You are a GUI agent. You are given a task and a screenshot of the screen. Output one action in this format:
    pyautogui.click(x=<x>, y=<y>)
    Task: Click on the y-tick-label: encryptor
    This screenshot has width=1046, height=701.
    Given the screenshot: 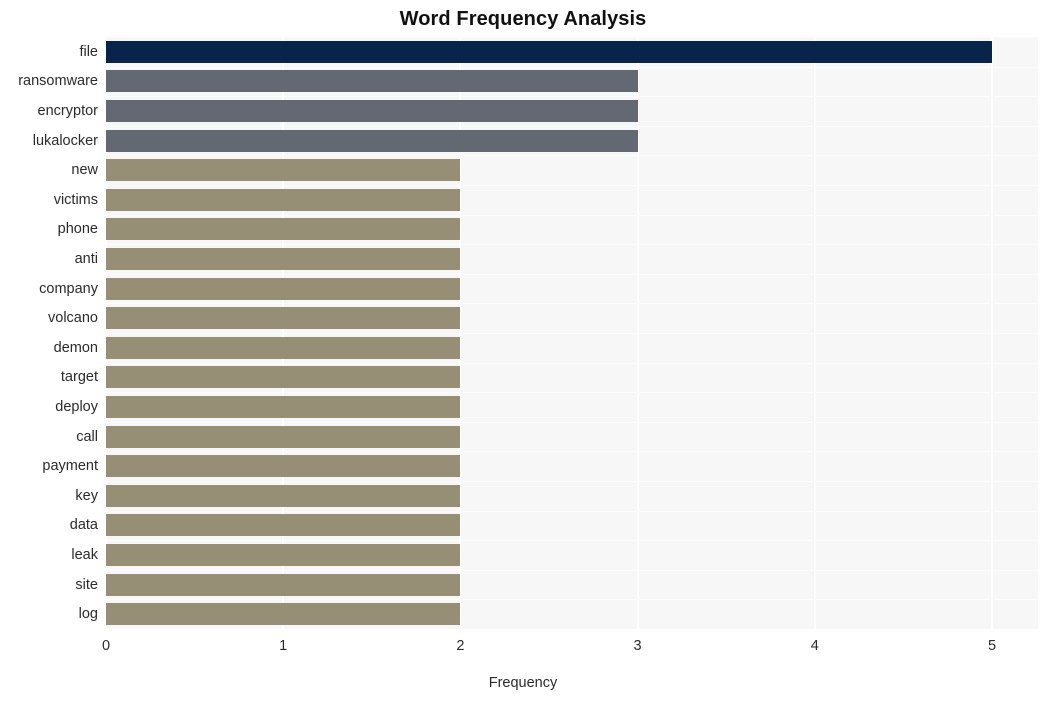 What is the action you would take?
    pyautogui.click(x=67, y=111)
    